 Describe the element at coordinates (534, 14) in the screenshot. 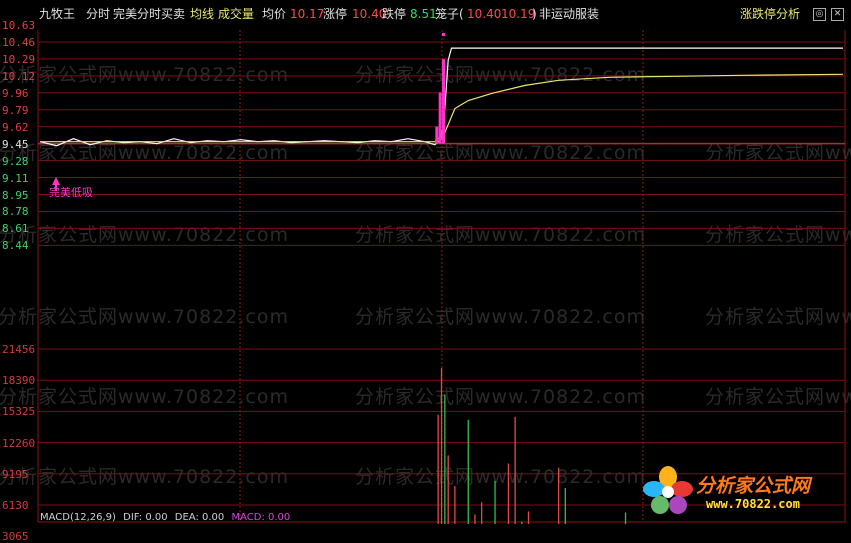

I see `cage-close: )` at that location.